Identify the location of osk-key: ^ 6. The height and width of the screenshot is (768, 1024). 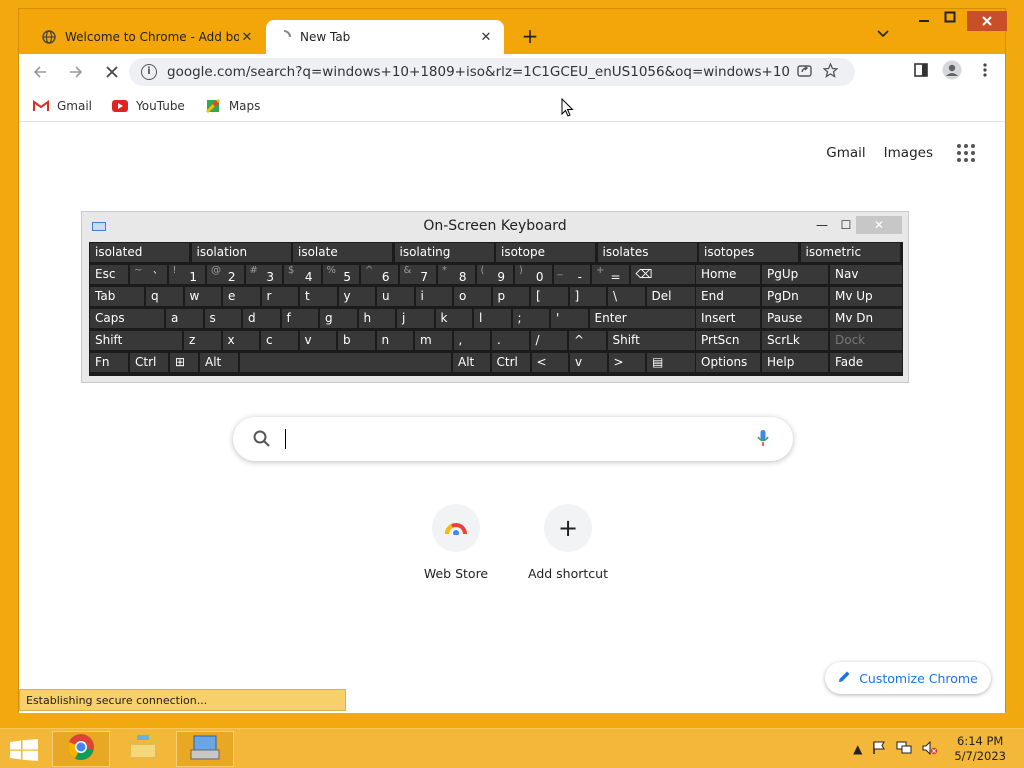
(379, 274).